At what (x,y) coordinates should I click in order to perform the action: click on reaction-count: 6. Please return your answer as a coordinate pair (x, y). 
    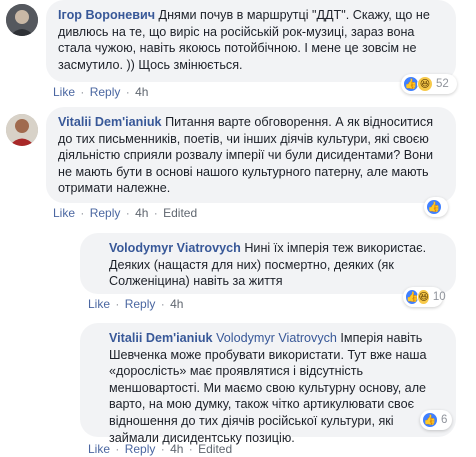
    Looking at the image, I should click on (444, 420).